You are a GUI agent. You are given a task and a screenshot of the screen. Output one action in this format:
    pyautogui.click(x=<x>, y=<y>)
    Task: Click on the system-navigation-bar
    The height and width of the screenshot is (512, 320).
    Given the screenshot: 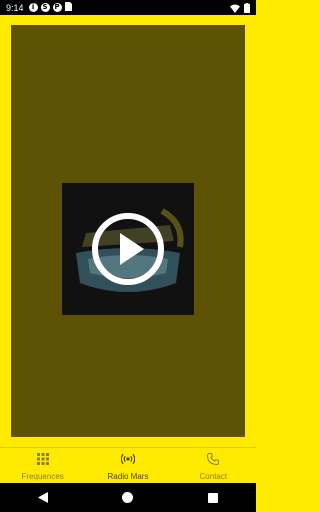 What is the action you would take?
    pyautogui.click(x=128, y=497)
    